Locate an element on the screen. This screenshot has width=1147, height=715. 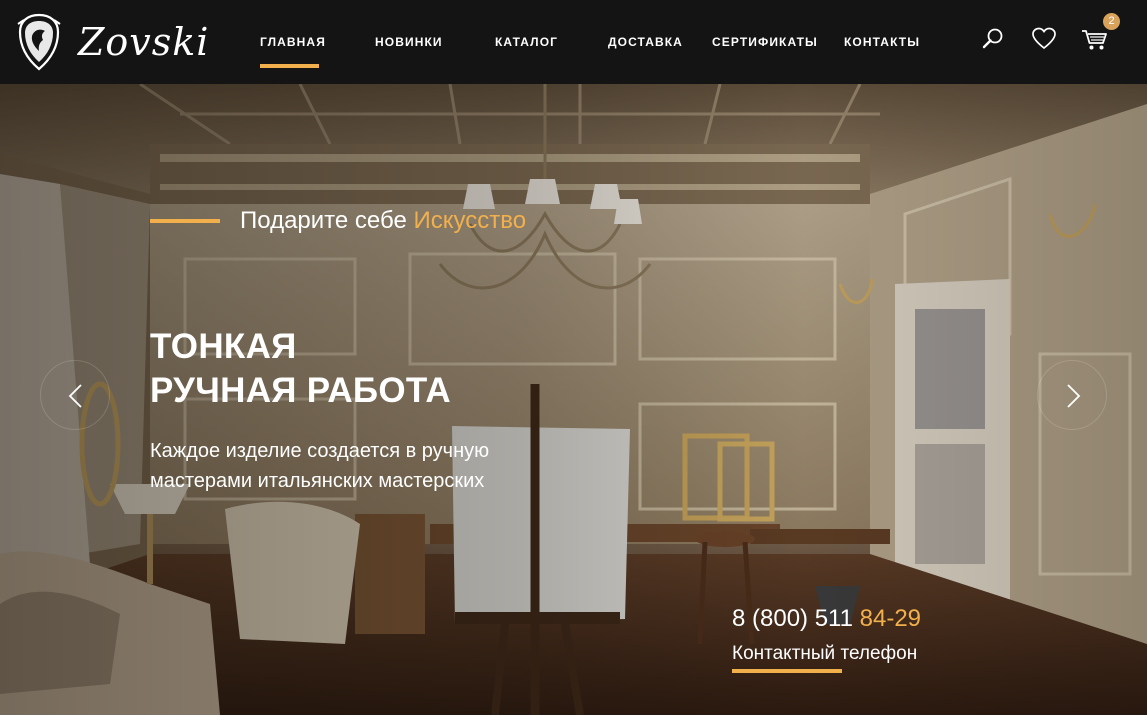
hero-subtitle-line1: Каждое изделие создается в ручную is located at coordinates (320, 451).